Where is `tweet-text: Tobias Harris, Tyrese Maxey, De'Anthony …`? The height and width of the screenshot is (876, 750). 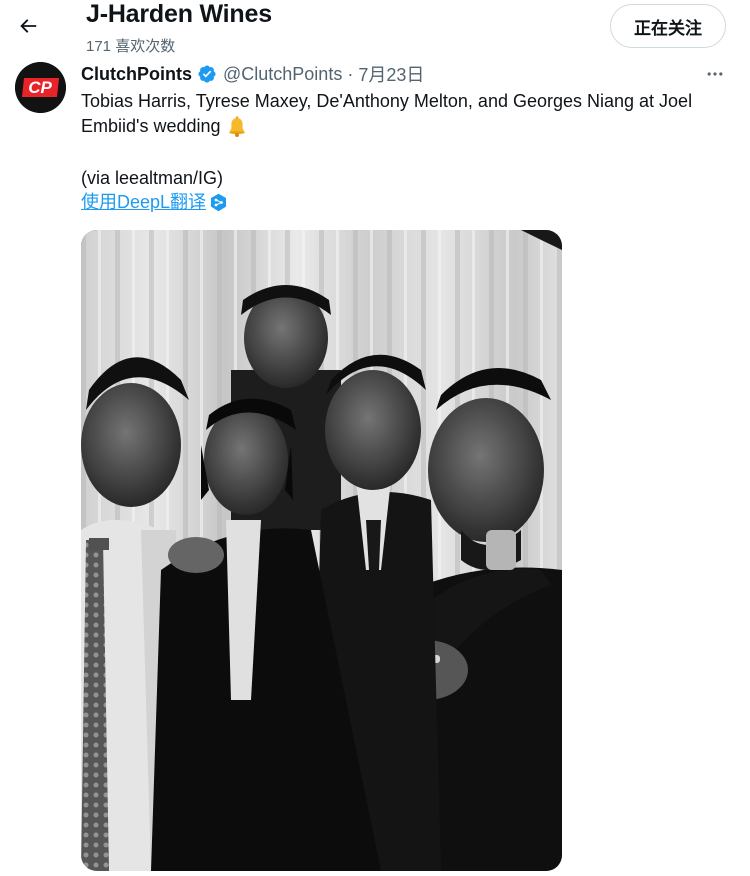
tweet-text: Tobias Harris, Tyrese Maxey, De'Anthony … is located at coordinates (411, 114).